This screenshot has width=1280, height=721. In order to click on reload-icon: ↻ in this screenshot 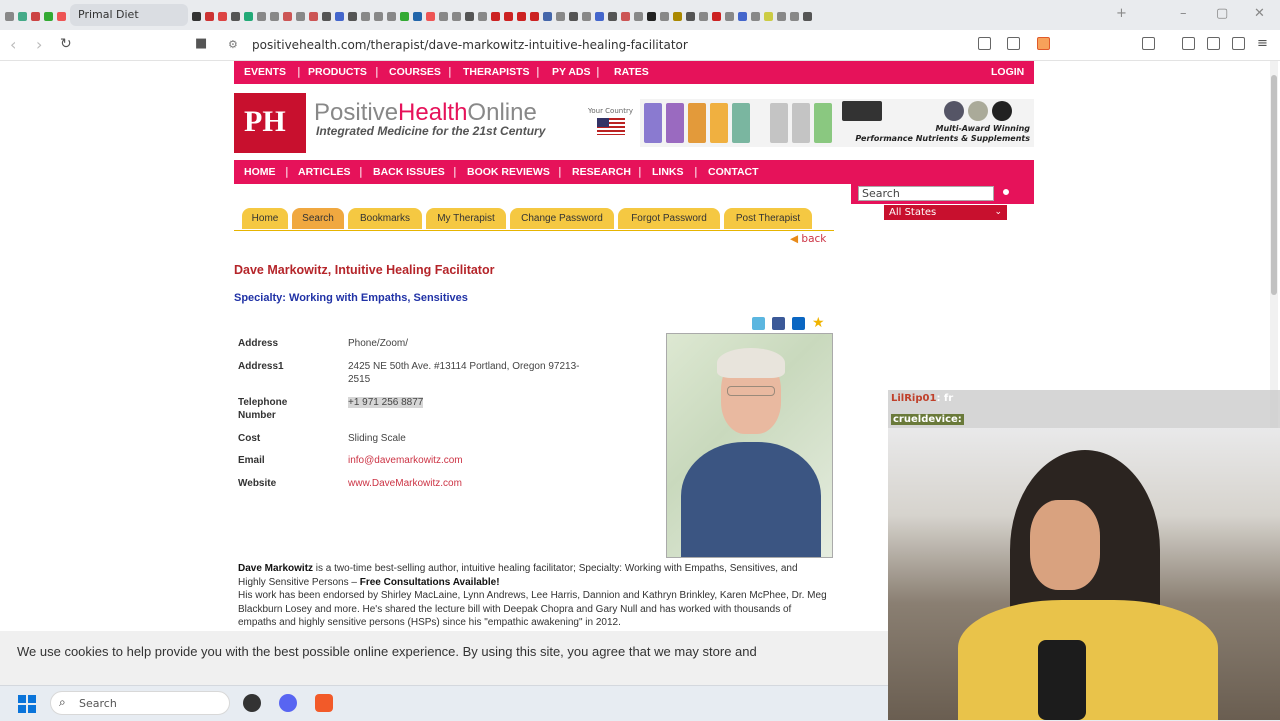, I will do `click(66, 44)`.